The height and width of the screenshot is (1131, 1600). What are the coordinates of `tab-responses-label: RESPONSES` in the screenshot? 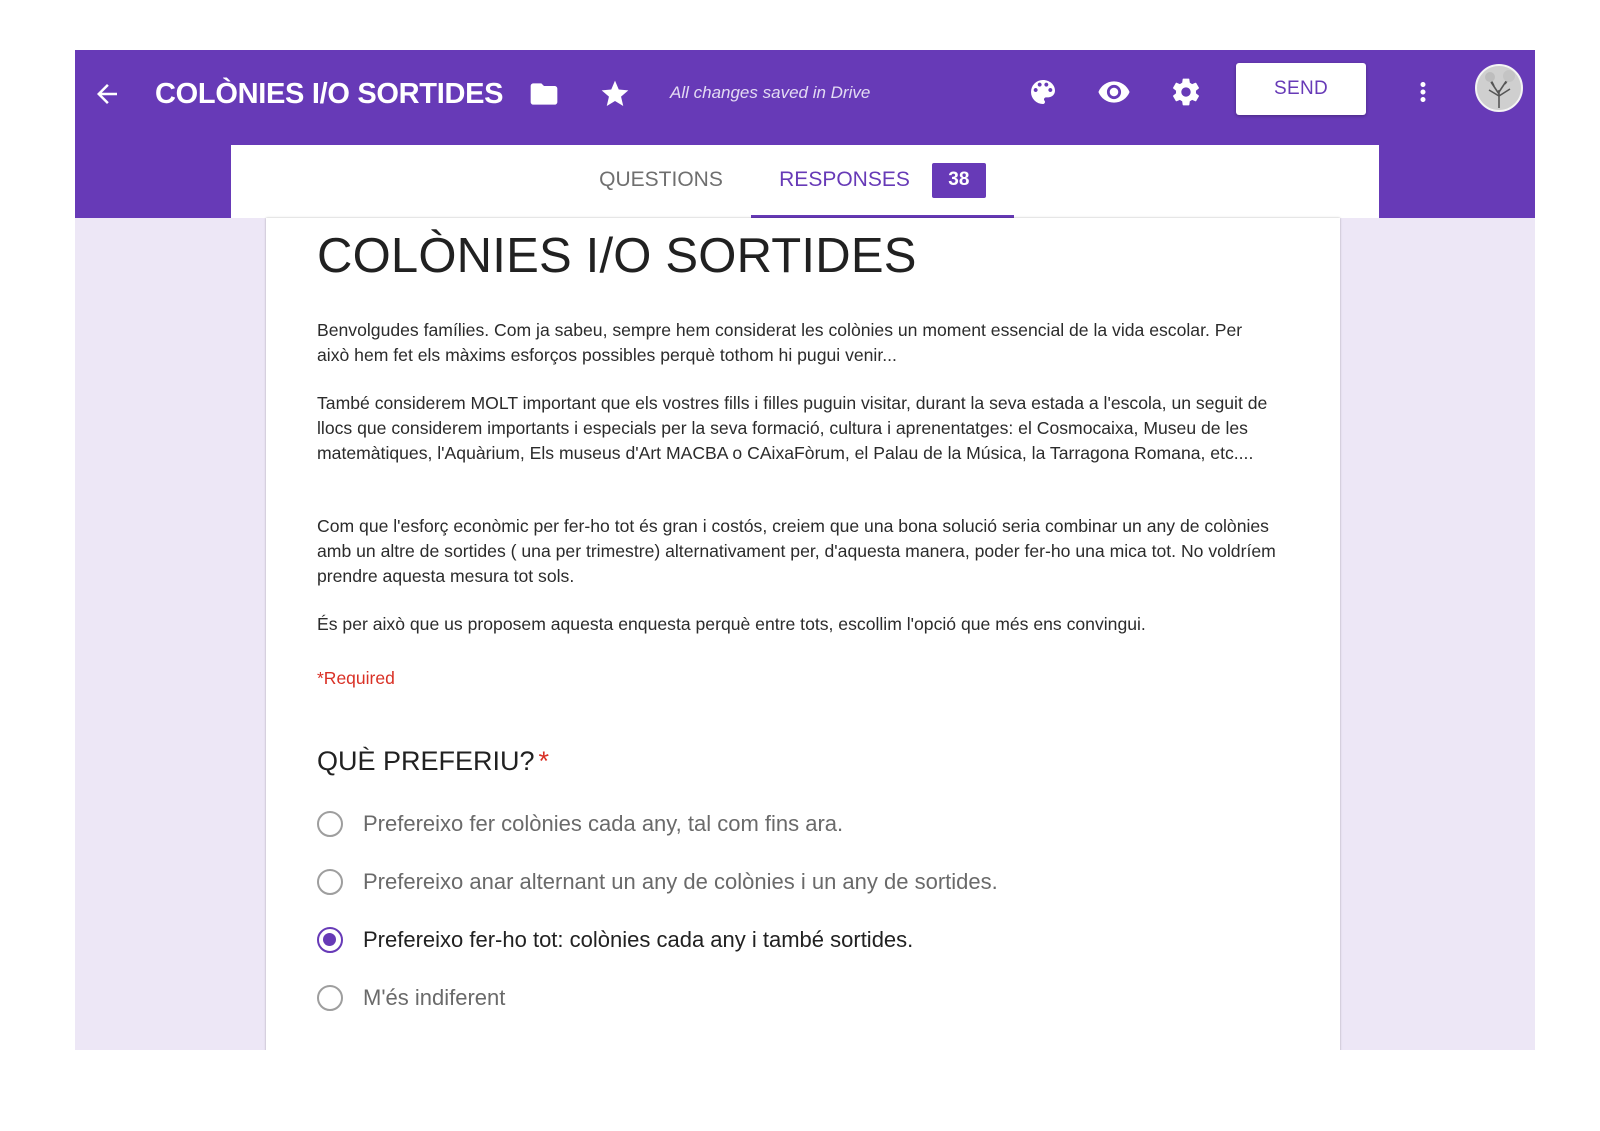 It's located at (844, 179).